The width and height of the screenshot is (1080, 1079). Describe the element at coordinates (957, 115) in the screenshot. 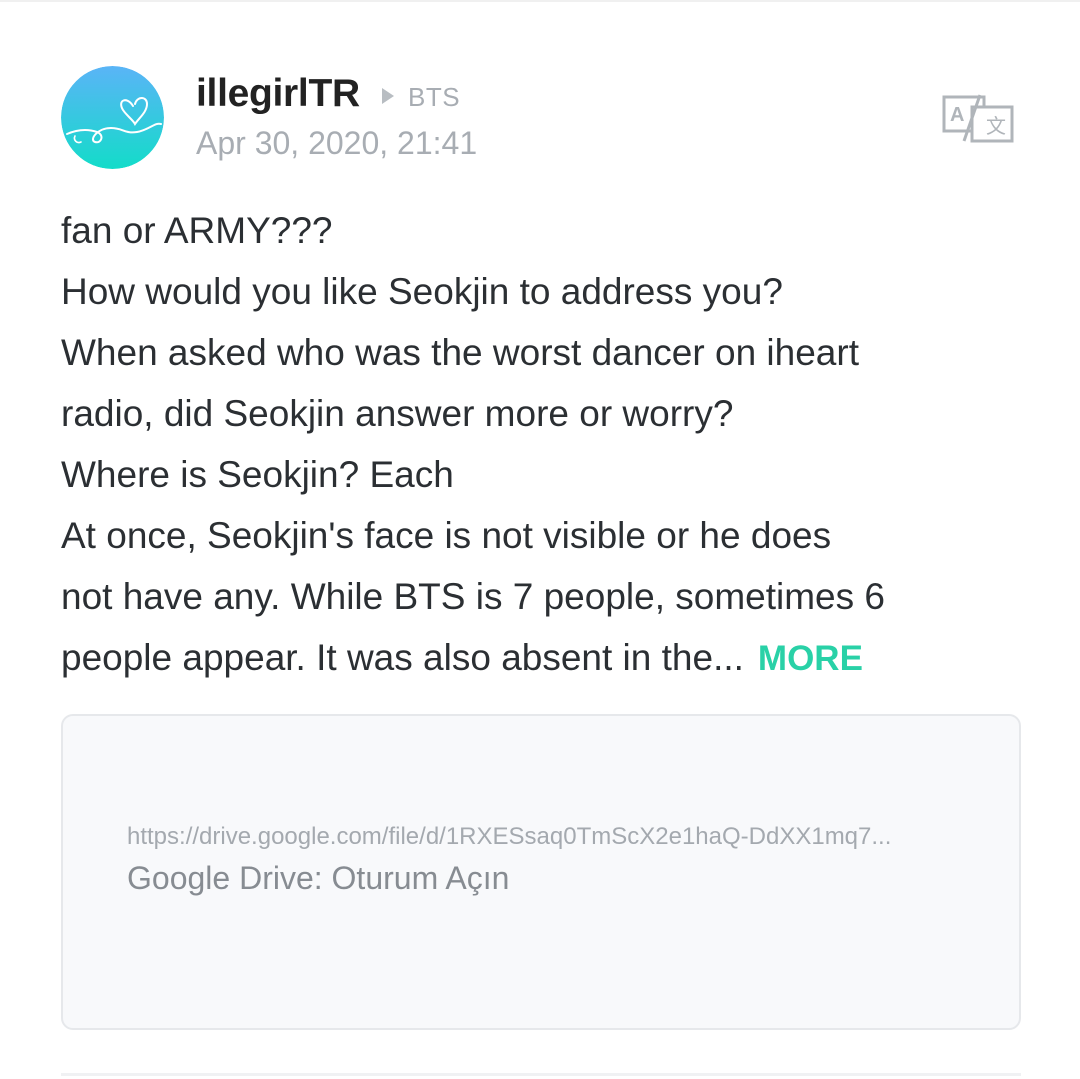

I see `svg-text: A` at that location.